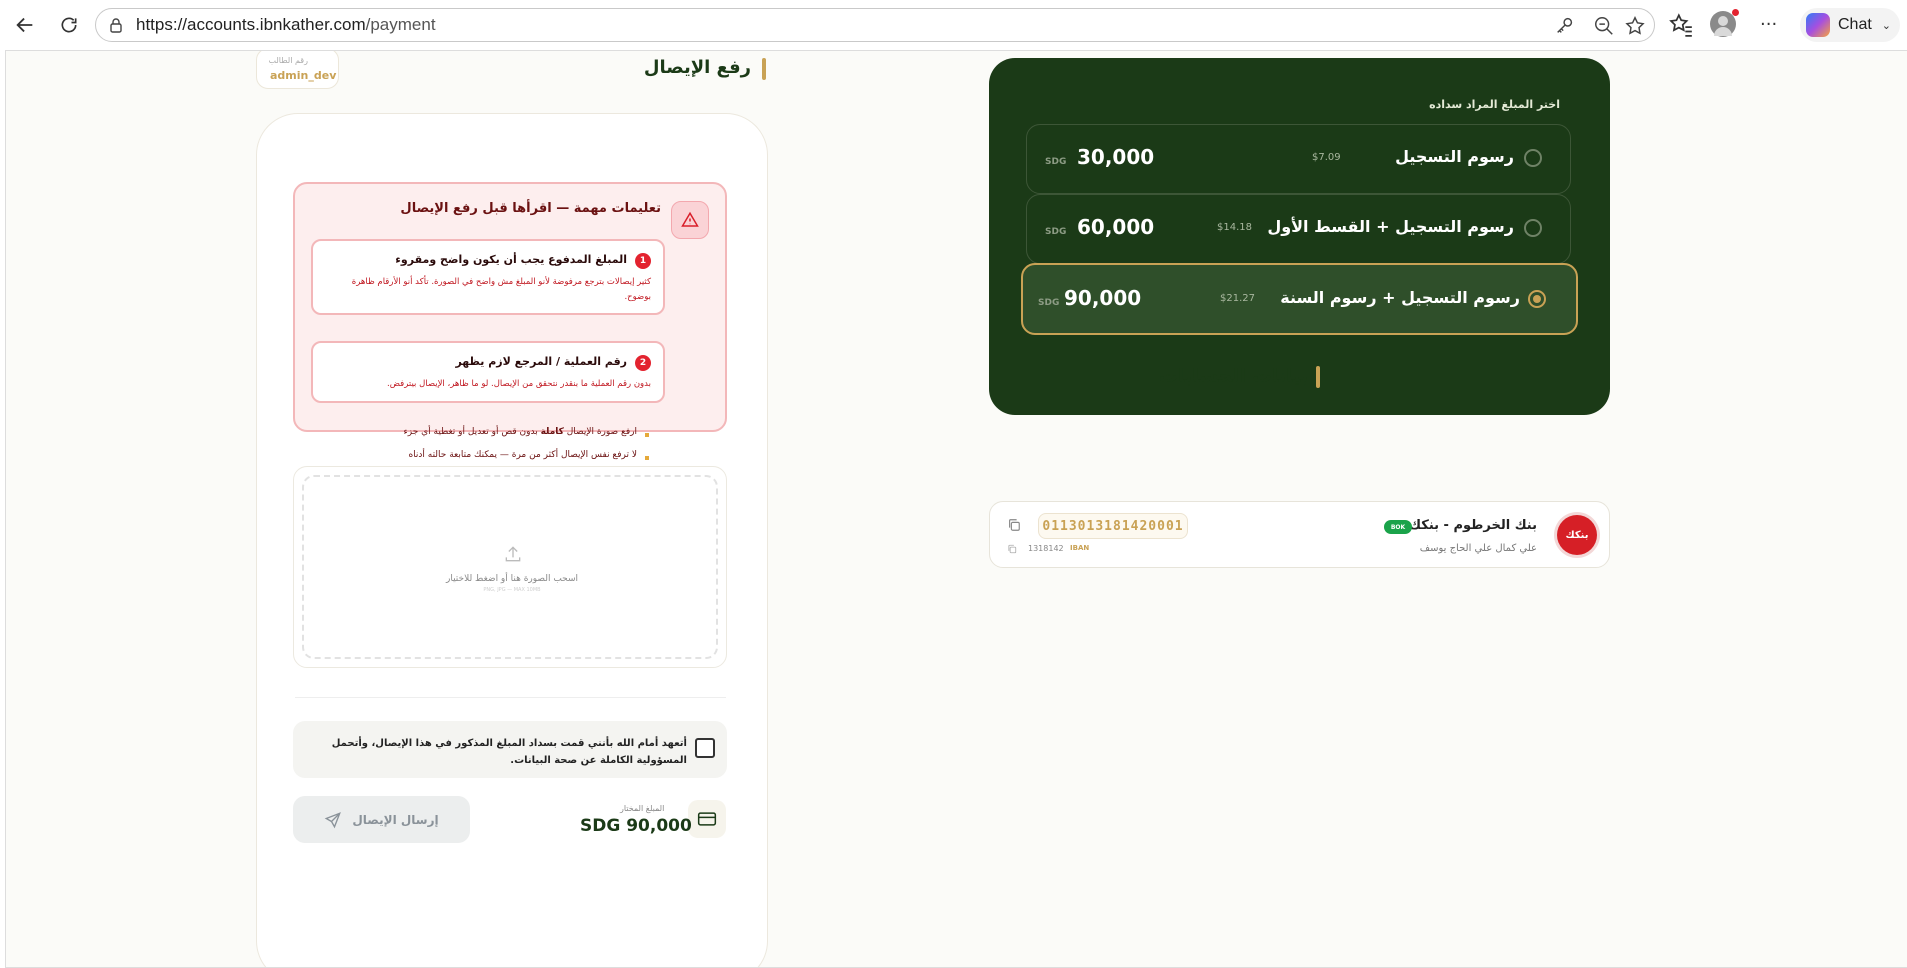  Describe the element at coordinates (1565, 26) in the screenshot. I see `key-icon` at that location.